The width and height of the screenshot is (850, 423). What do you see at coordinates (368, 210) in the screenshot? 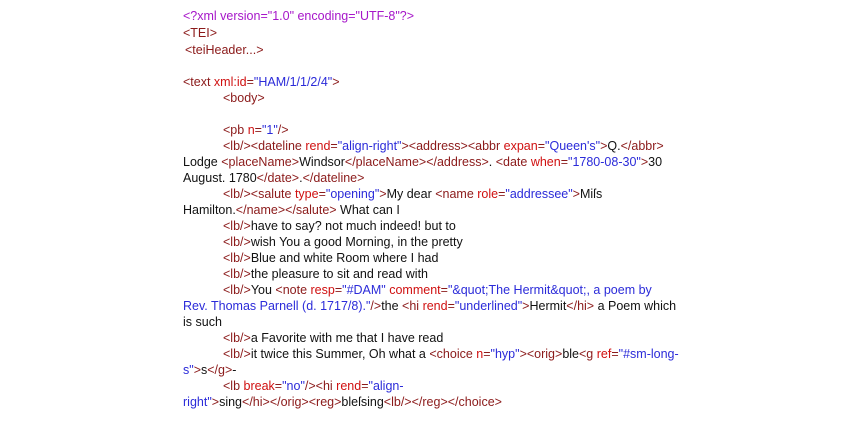
I see `text-content: What can I` at bounding box center [368, 210].